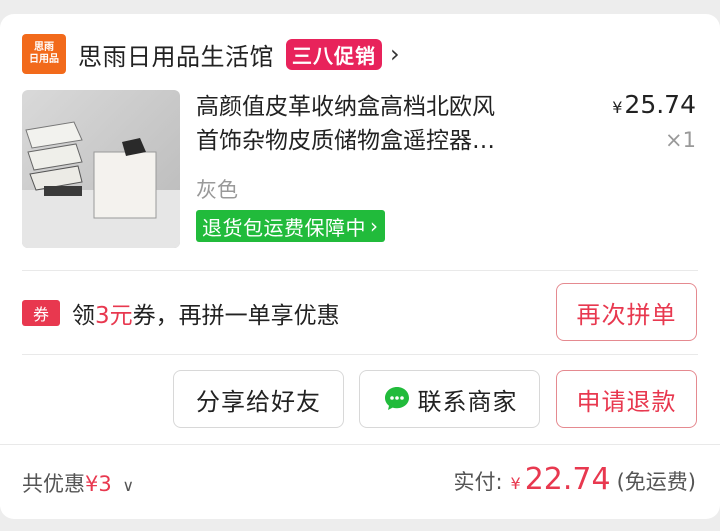 The height and width of the screenshot is (531, 720). I want to click on product-variant: 灰色, so click(217, 190).